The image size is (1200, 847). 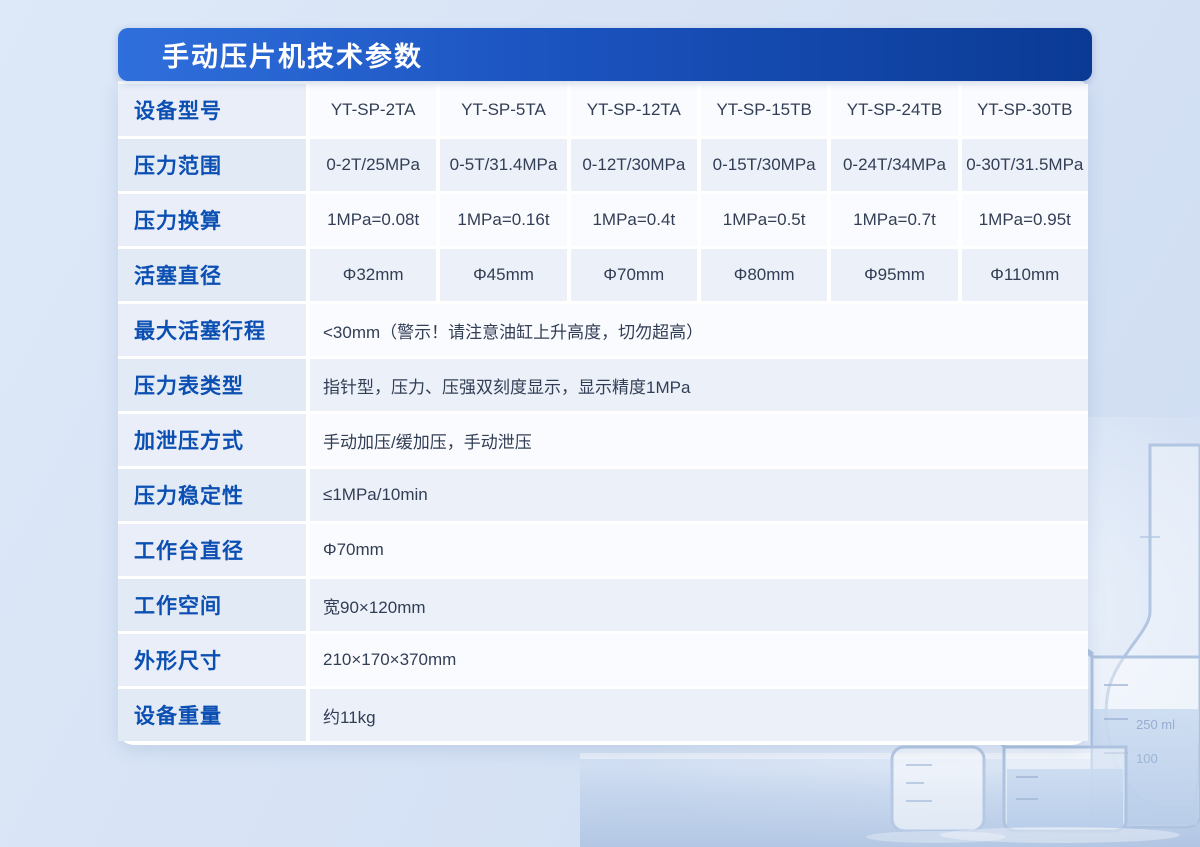 I want to click on cell-value: 0-24T/34MPa, so click(x=894, y=165).